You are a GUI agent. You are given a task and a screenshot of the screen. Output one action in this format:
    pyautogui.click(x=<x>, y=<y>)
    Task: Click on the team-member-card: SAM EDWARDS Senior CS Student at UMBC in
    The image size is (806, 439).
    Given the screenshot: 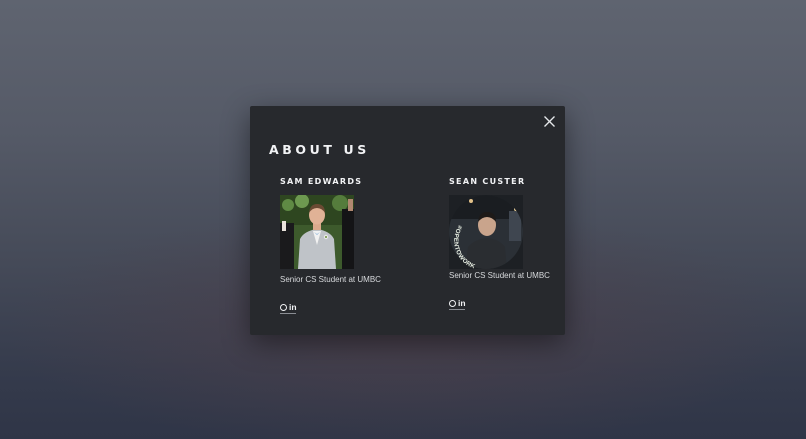 What is the action you would take?
    pyautogui.click(x=345, y=245)
    